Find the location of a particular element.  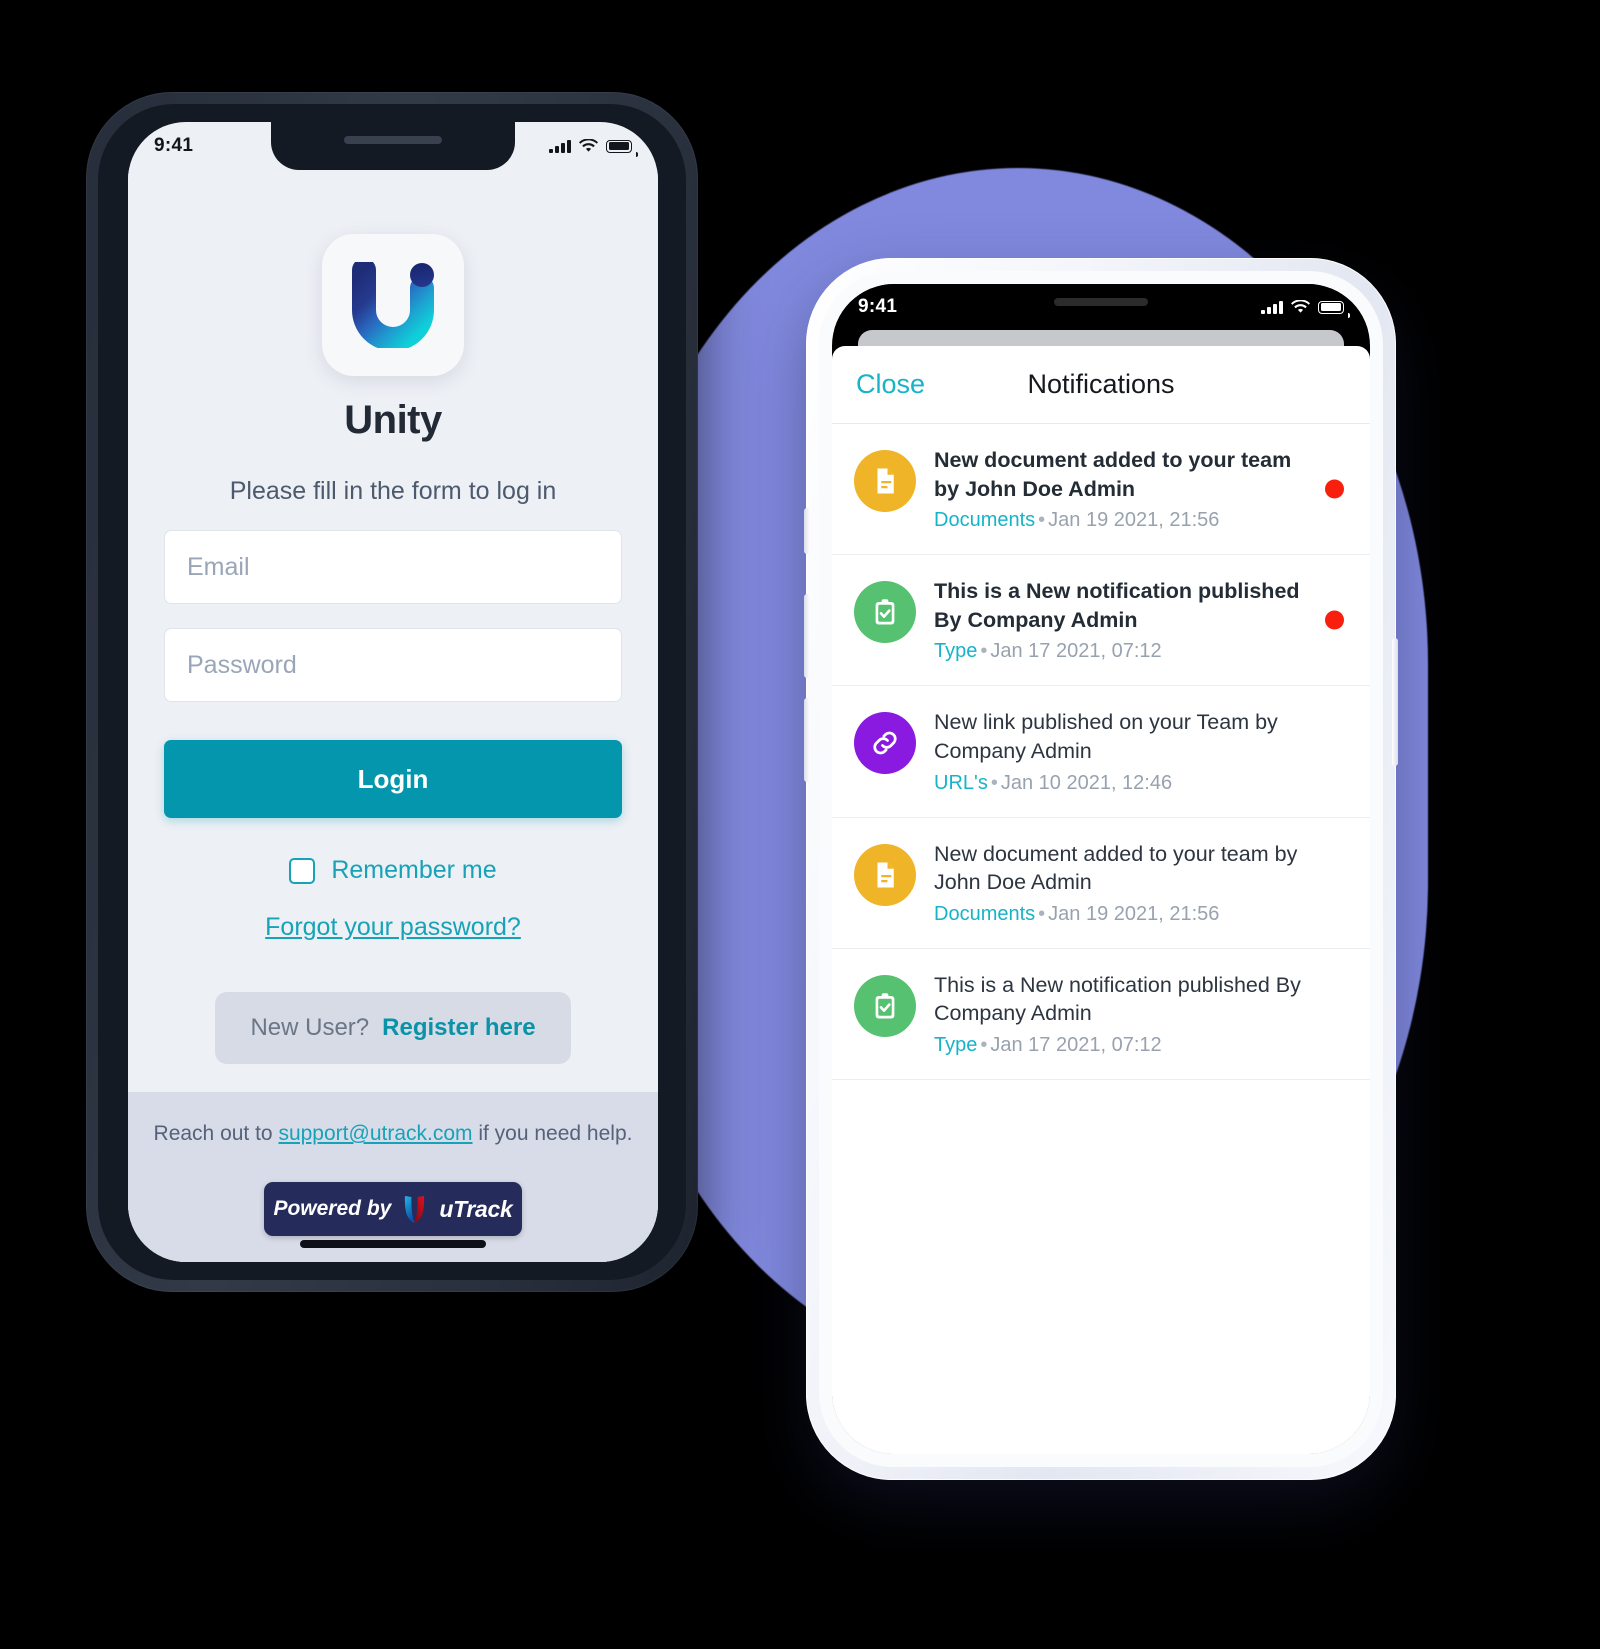

remember-me-row: Remember me is located at coordinates (393, 870).